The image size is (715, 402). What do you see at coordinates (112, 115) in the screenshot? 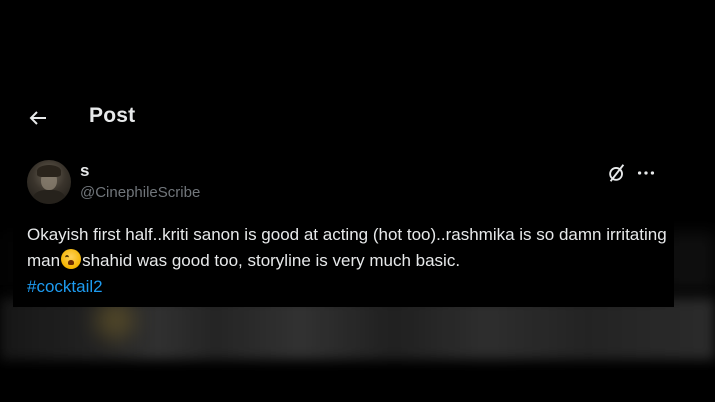
I see `page-title: Post` at bounding box center [112, 115].